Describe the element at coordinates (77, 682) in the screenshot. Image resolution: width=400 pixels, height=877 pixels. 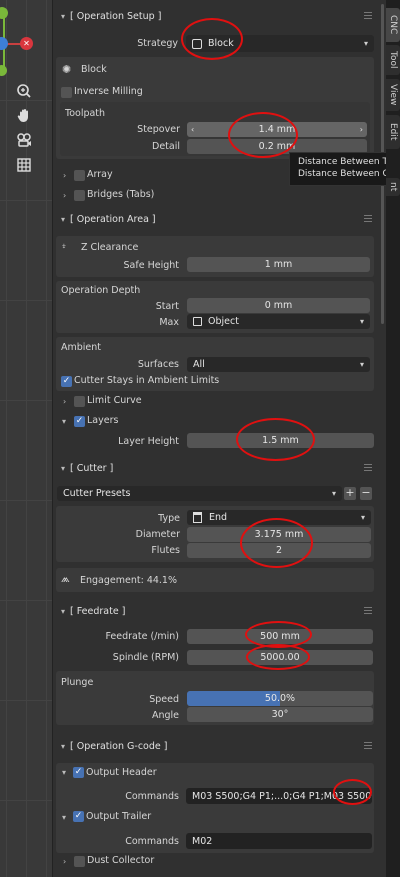
I see `plunge-label: Plunge` at that location.